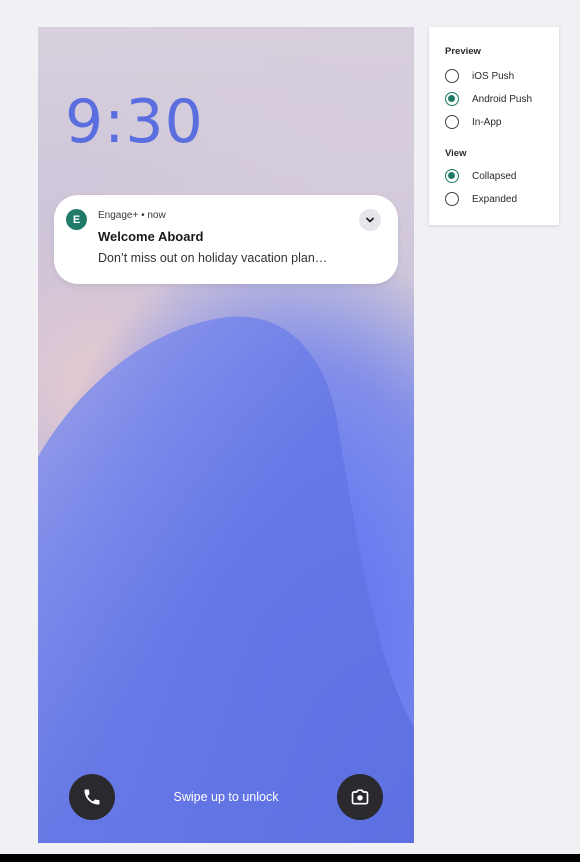 This screenshot has width=580, height=862. I want to click on app-avatar: E, so click(76, 219).